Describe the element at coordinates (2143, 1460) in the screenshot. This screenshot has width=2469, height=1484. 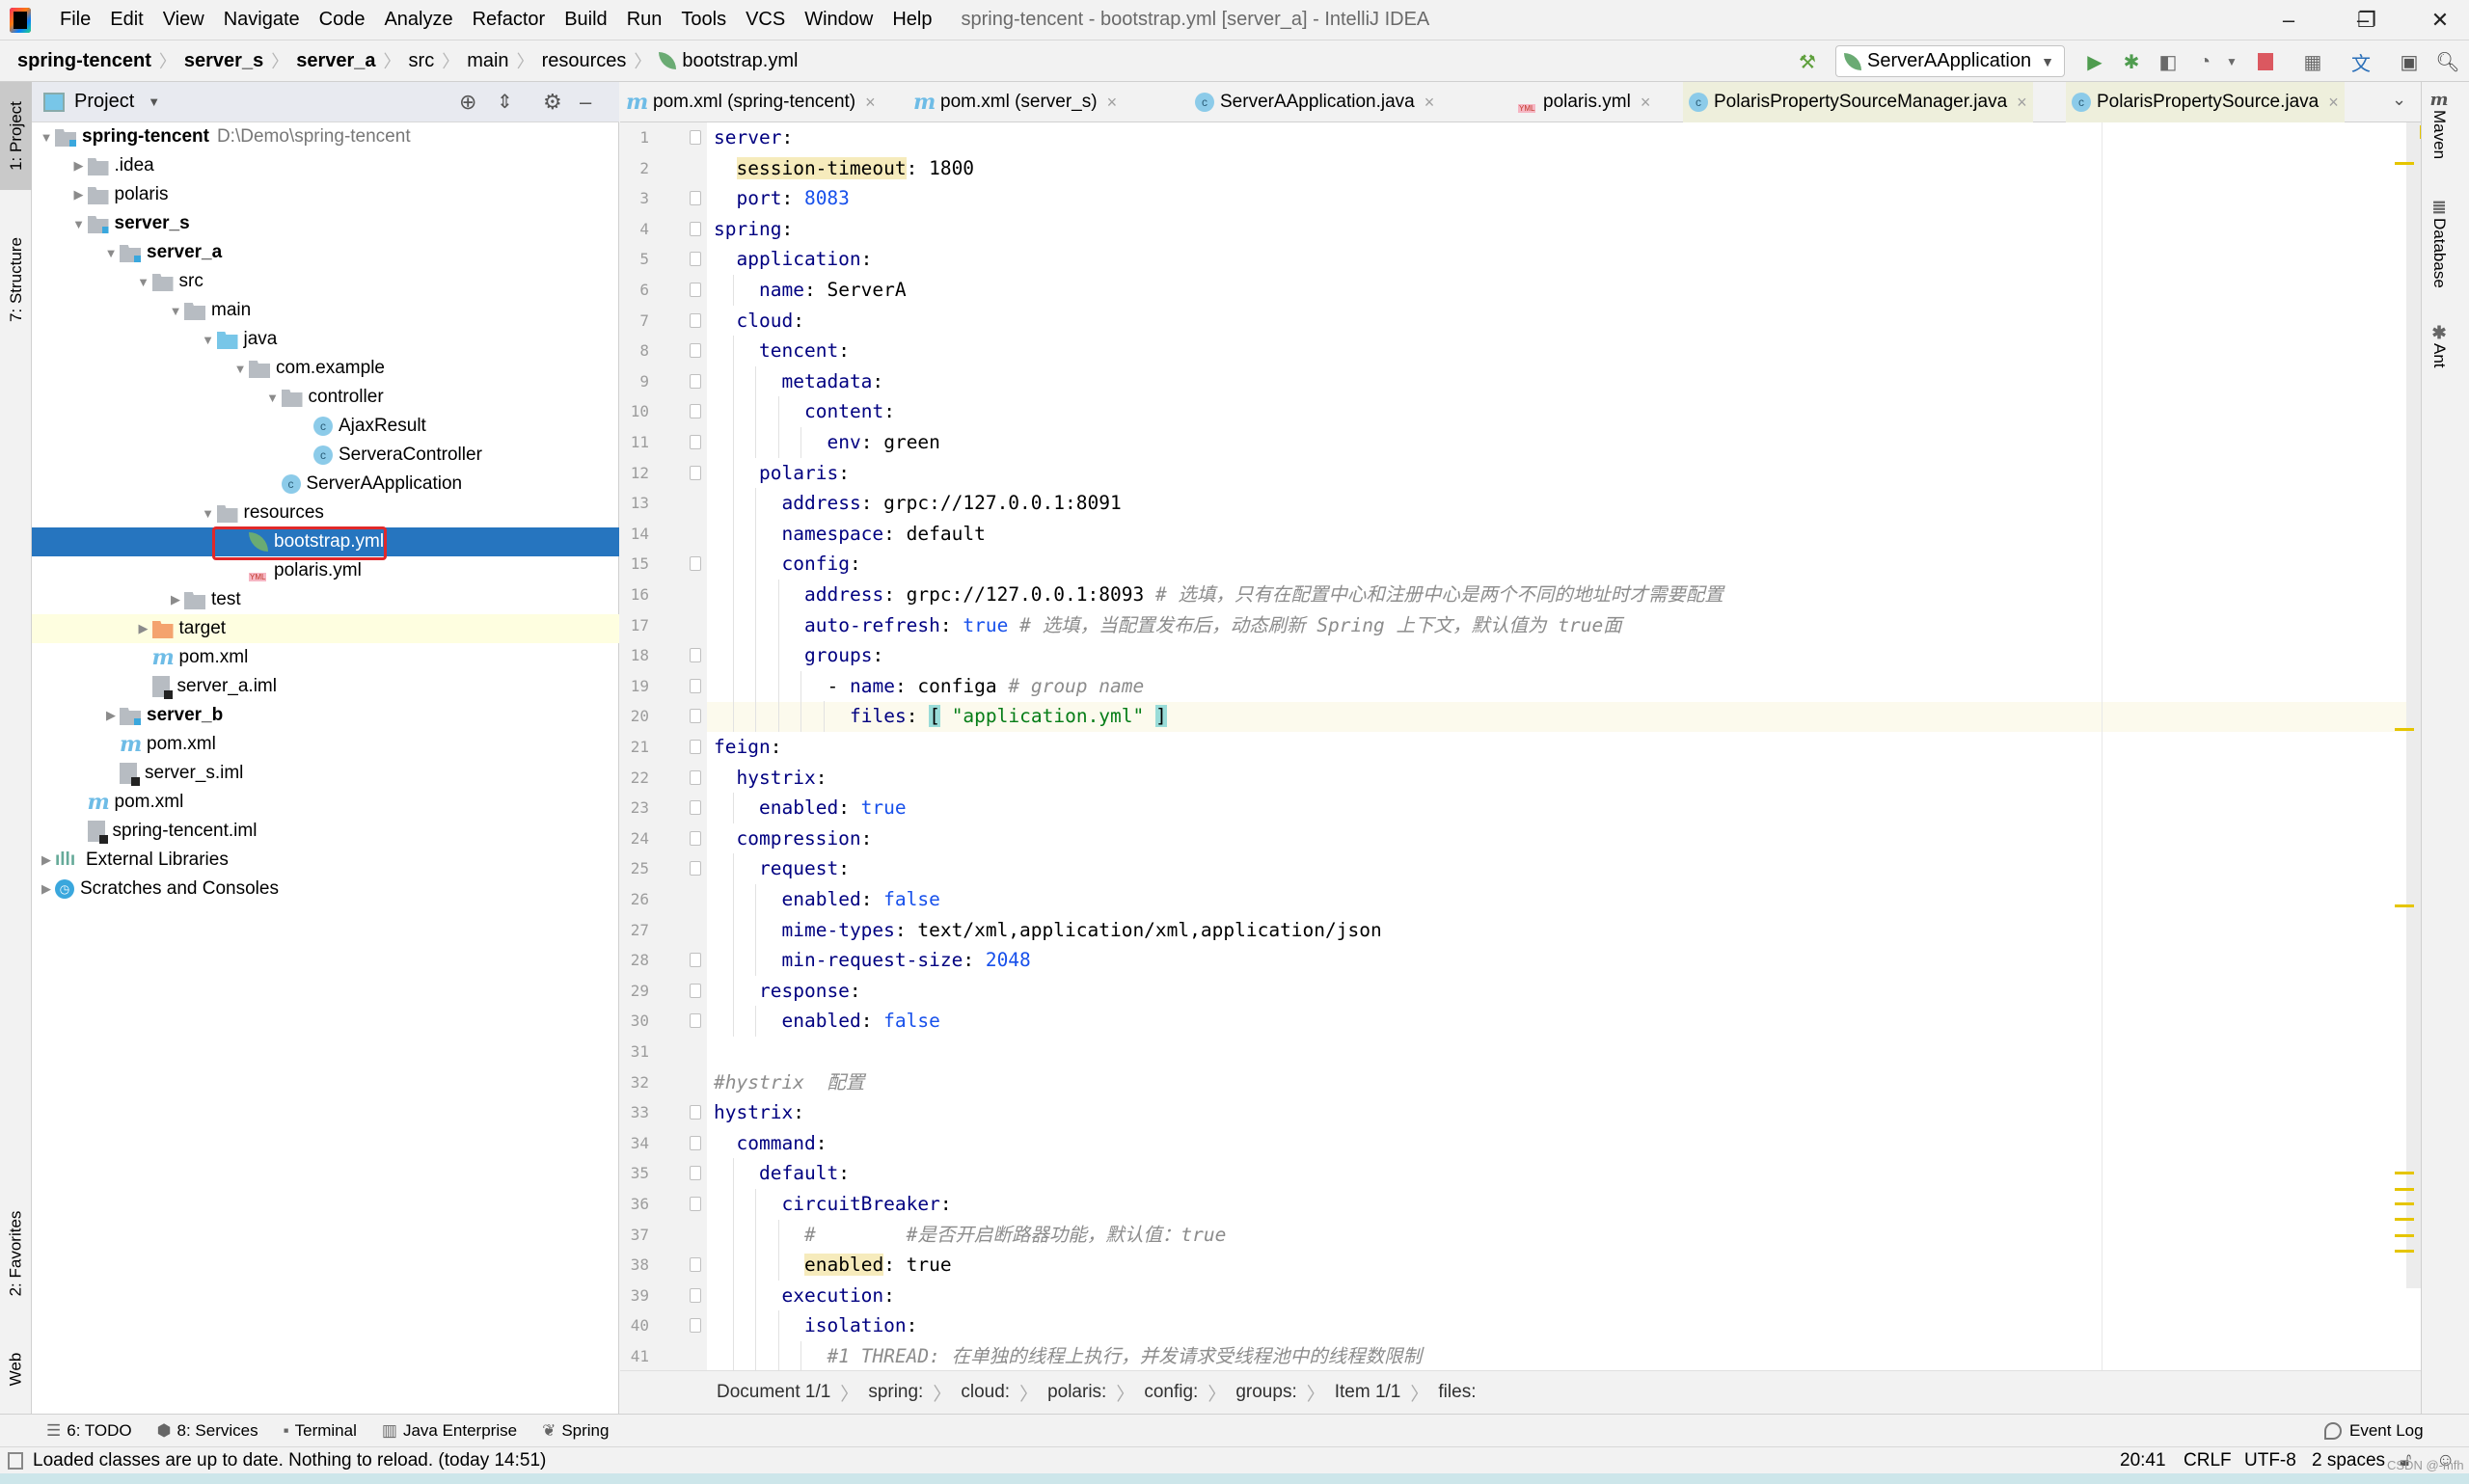
I see `caret-position: 20:41` at that location.